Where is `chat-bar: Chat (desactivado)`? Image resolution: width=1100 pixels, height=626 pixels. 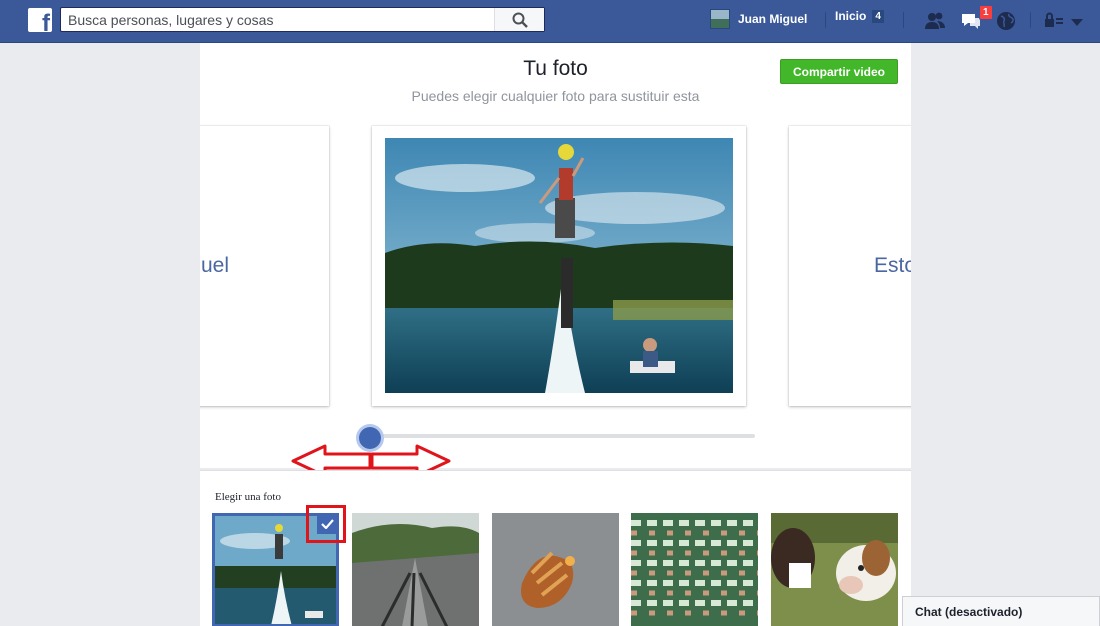
chat-bar: Chat (desactivado) is located at coordinates (1001, 611).